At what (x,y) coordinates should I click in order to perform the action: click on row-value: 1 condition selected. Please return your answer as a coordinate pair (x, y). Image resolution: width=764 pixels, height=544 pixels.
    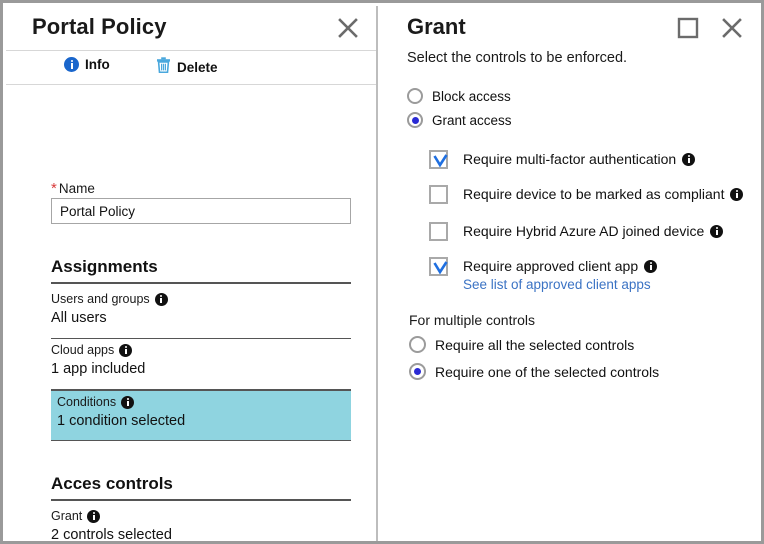
    Looking at the image, I should click on (121, 421).